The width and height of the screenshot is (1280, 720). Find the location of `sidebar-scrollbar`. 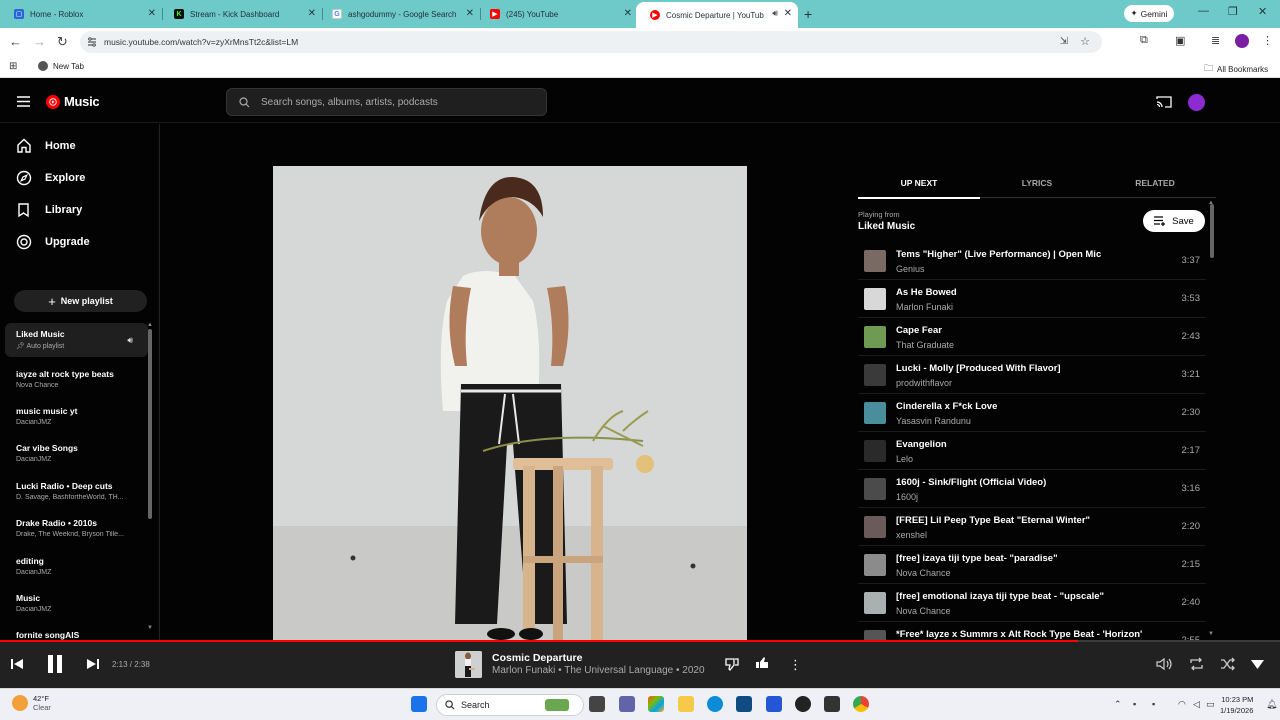

sidebar-scrollbar is located at coordinates (150, 424).